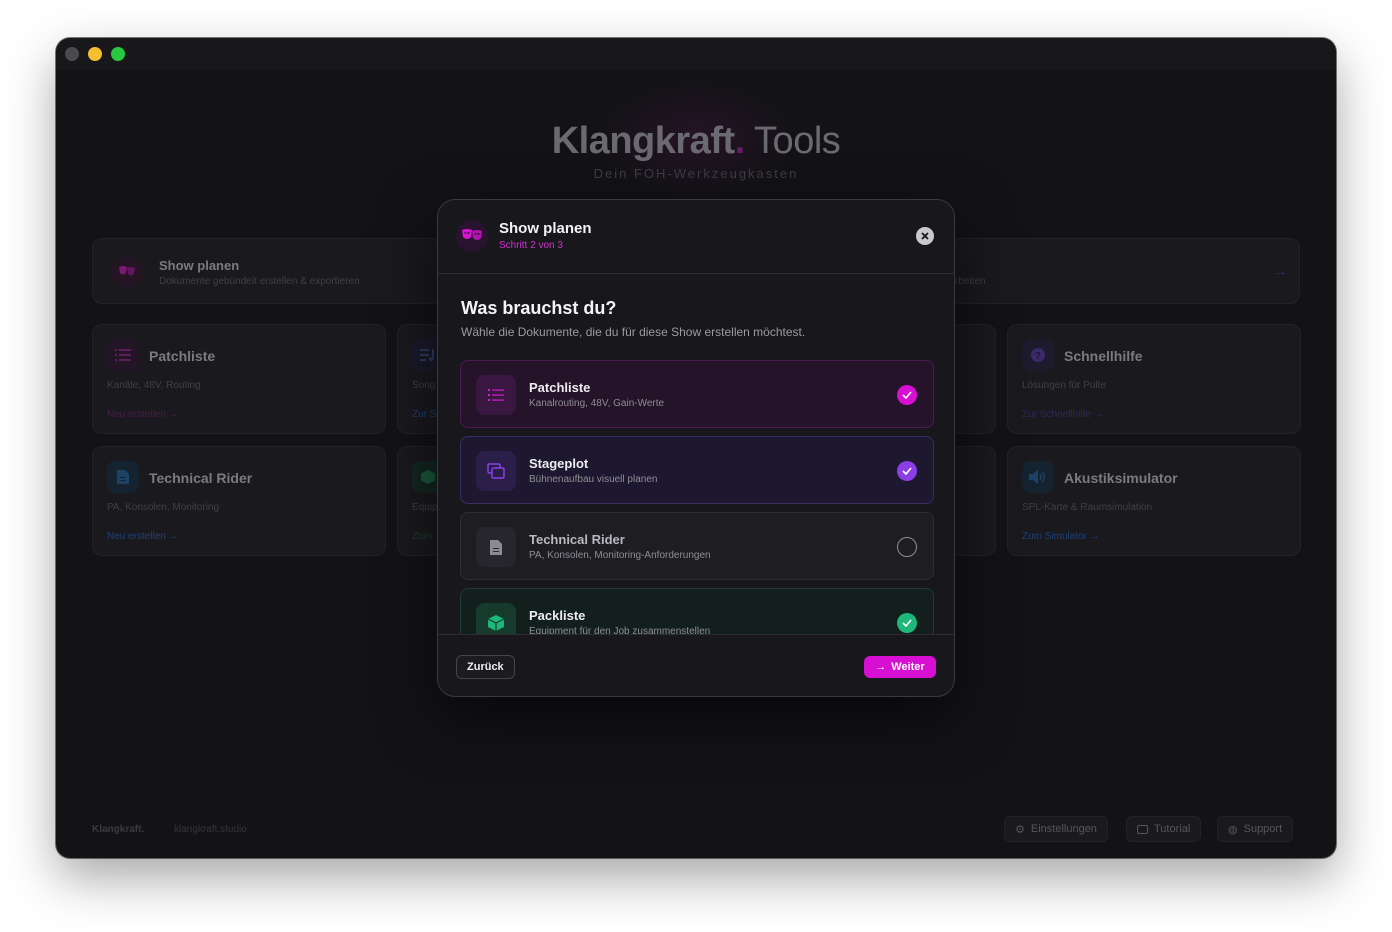 Image resolution: width=1392 pixels, height=932 pixels. What do you see at coordinates (496, 547) in the screenshot?
I see `document-icon` at bounding box center [496, 547].